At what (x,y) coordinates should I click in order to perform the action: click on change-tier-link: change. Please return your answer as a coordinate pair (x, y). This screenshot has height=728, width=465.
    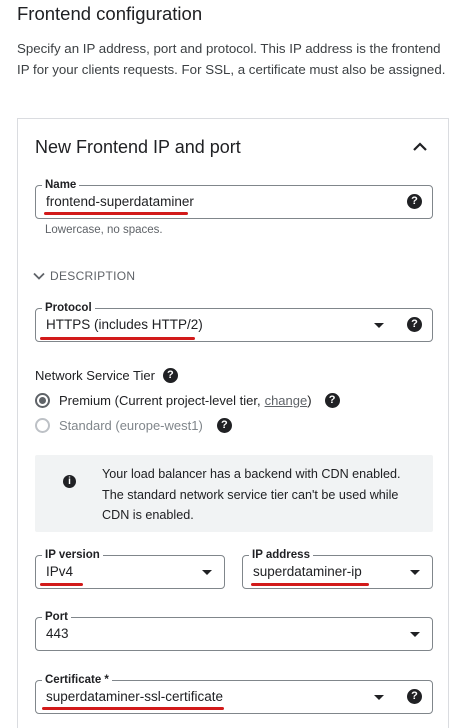
    Looking at the image, I should click on (286, 400).